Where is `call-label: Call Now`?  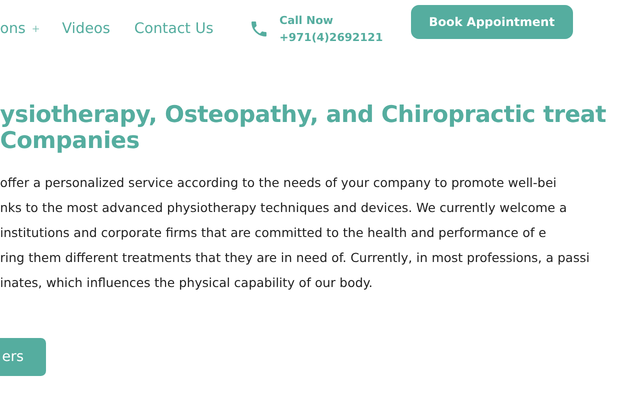
call-label: Call Now is located at coordinates (306, 21).